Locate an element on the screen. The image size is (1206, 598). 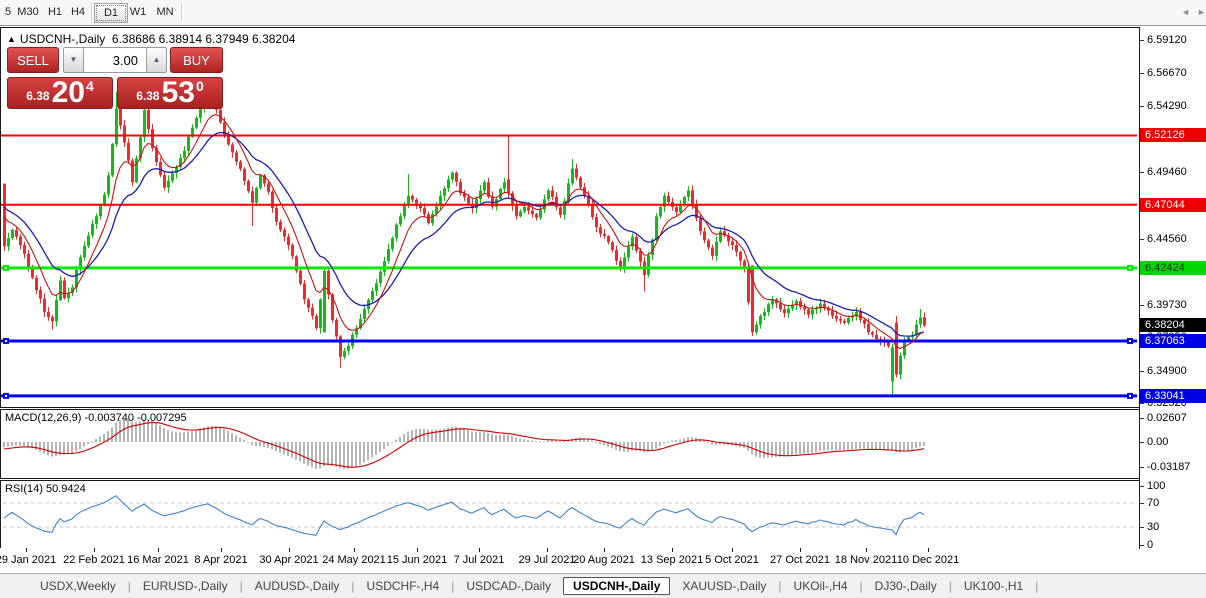
price-axis-label: 6.56670 is located at coordinates (1167, 73).